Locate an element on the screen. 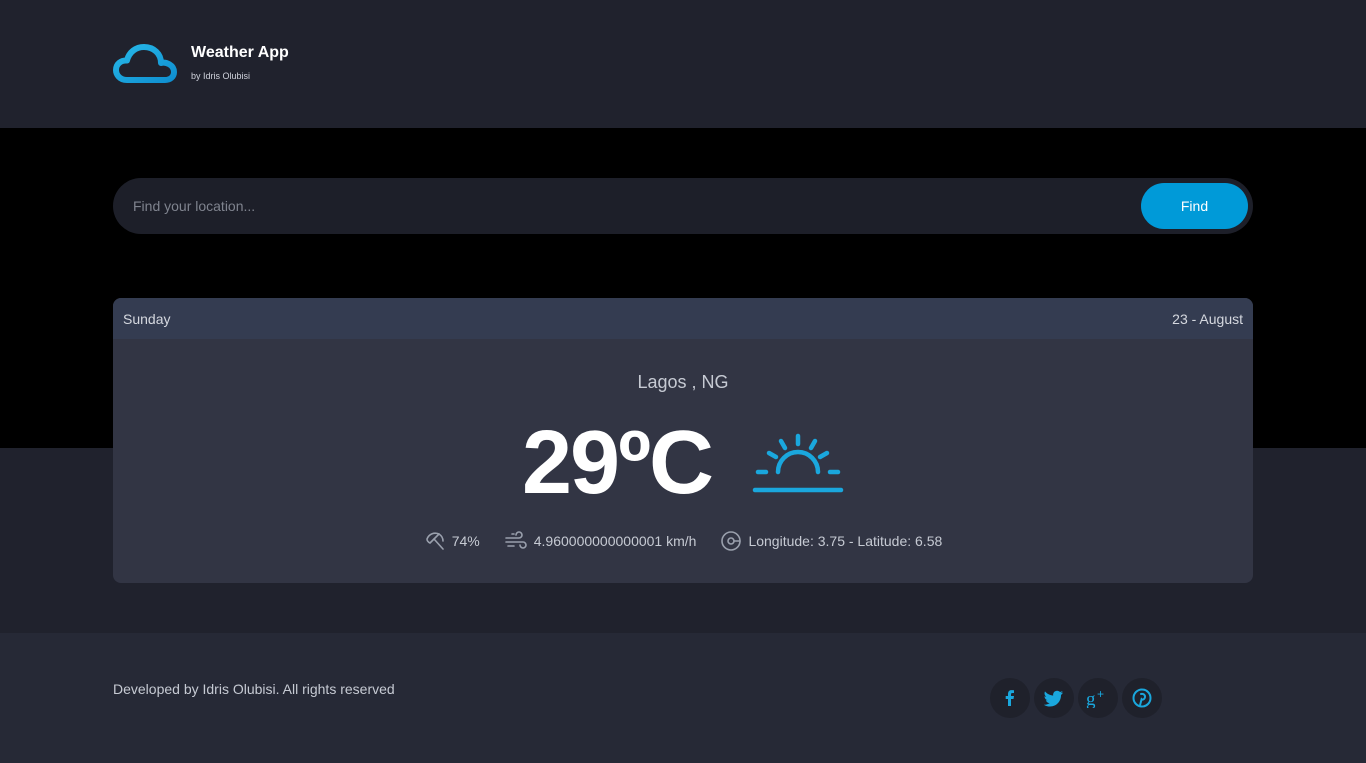 This screenshot has height=763, width=1366. find-button: Find is located at coordinates (1194, 206).